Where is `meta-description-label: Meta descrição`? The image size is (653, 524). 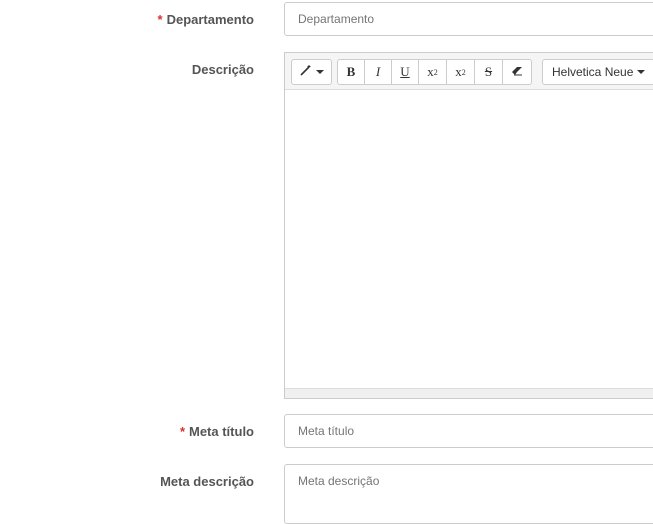
meta-description-label: Meta descrição is located at coordinates (207, 481).